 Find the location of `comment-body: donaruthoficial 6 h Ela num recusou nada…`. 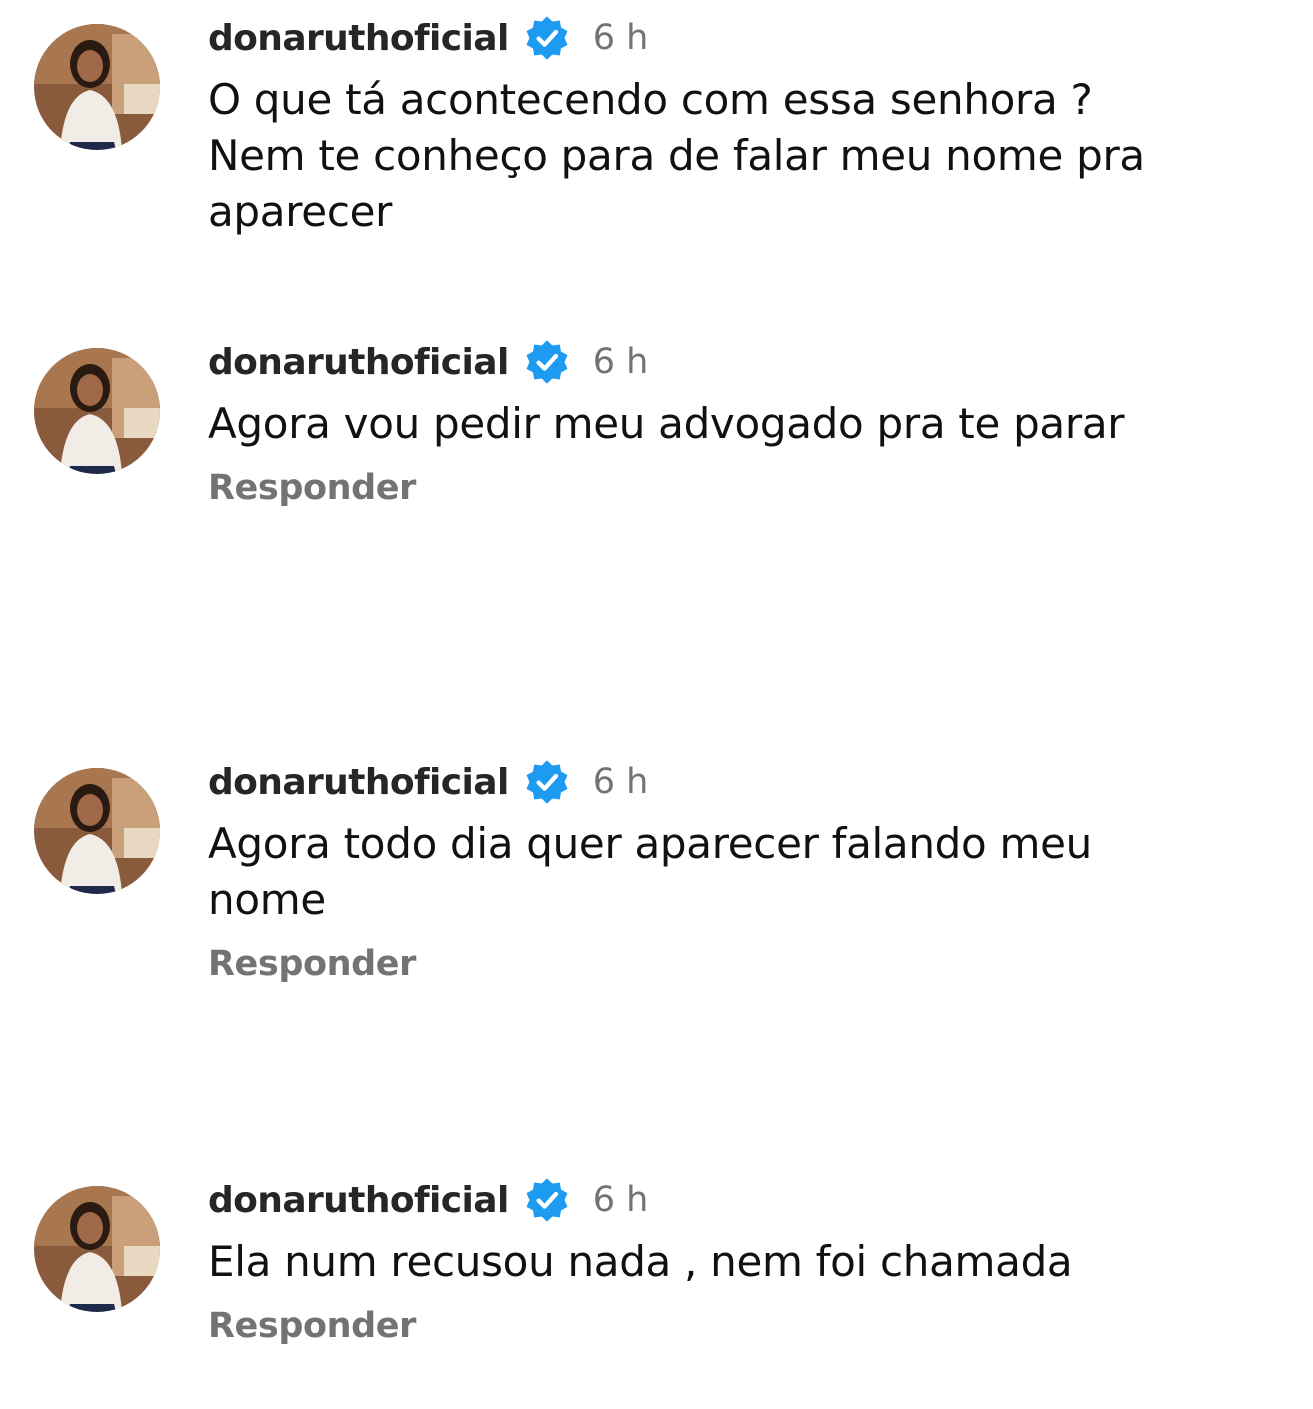

comment-body: donaruthoficial 6 h Ela num recusou nada… is located at coordinates (730, 1262).